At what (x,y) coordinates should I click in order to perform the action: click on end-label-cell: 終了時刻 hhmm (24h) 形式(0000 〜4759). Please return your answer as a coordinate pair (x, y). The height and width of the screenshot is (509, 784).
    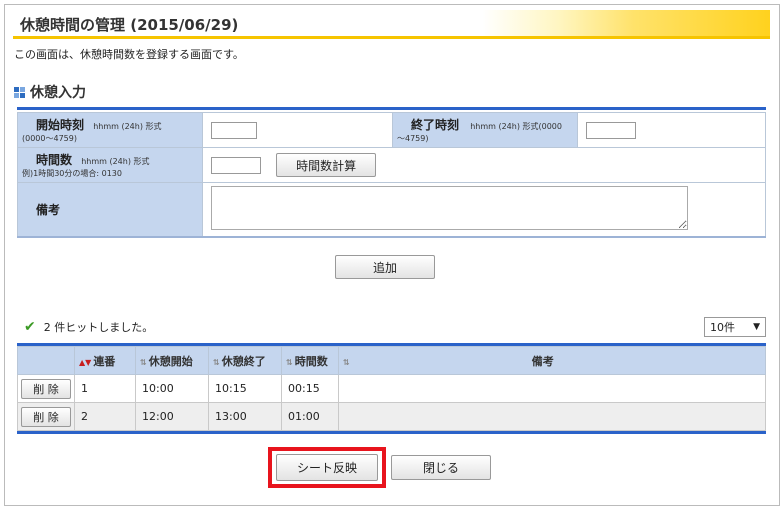
    Looking at the image, I should click on (485, 130).